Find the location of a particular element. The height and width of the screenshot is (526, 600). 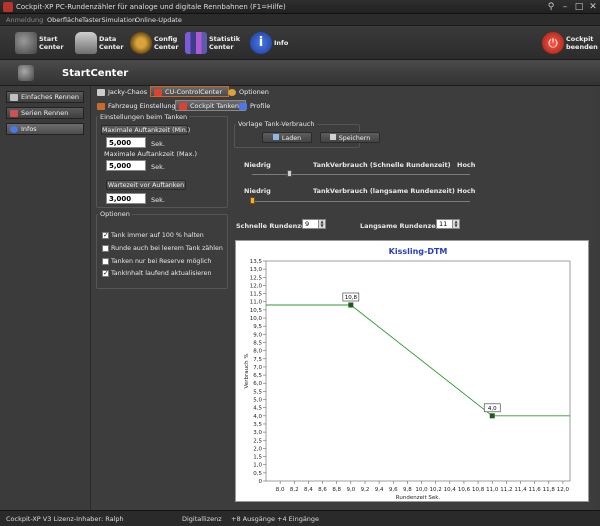

menu-tastersimulation: TasterSimulation is located at coordinates (109, 20).